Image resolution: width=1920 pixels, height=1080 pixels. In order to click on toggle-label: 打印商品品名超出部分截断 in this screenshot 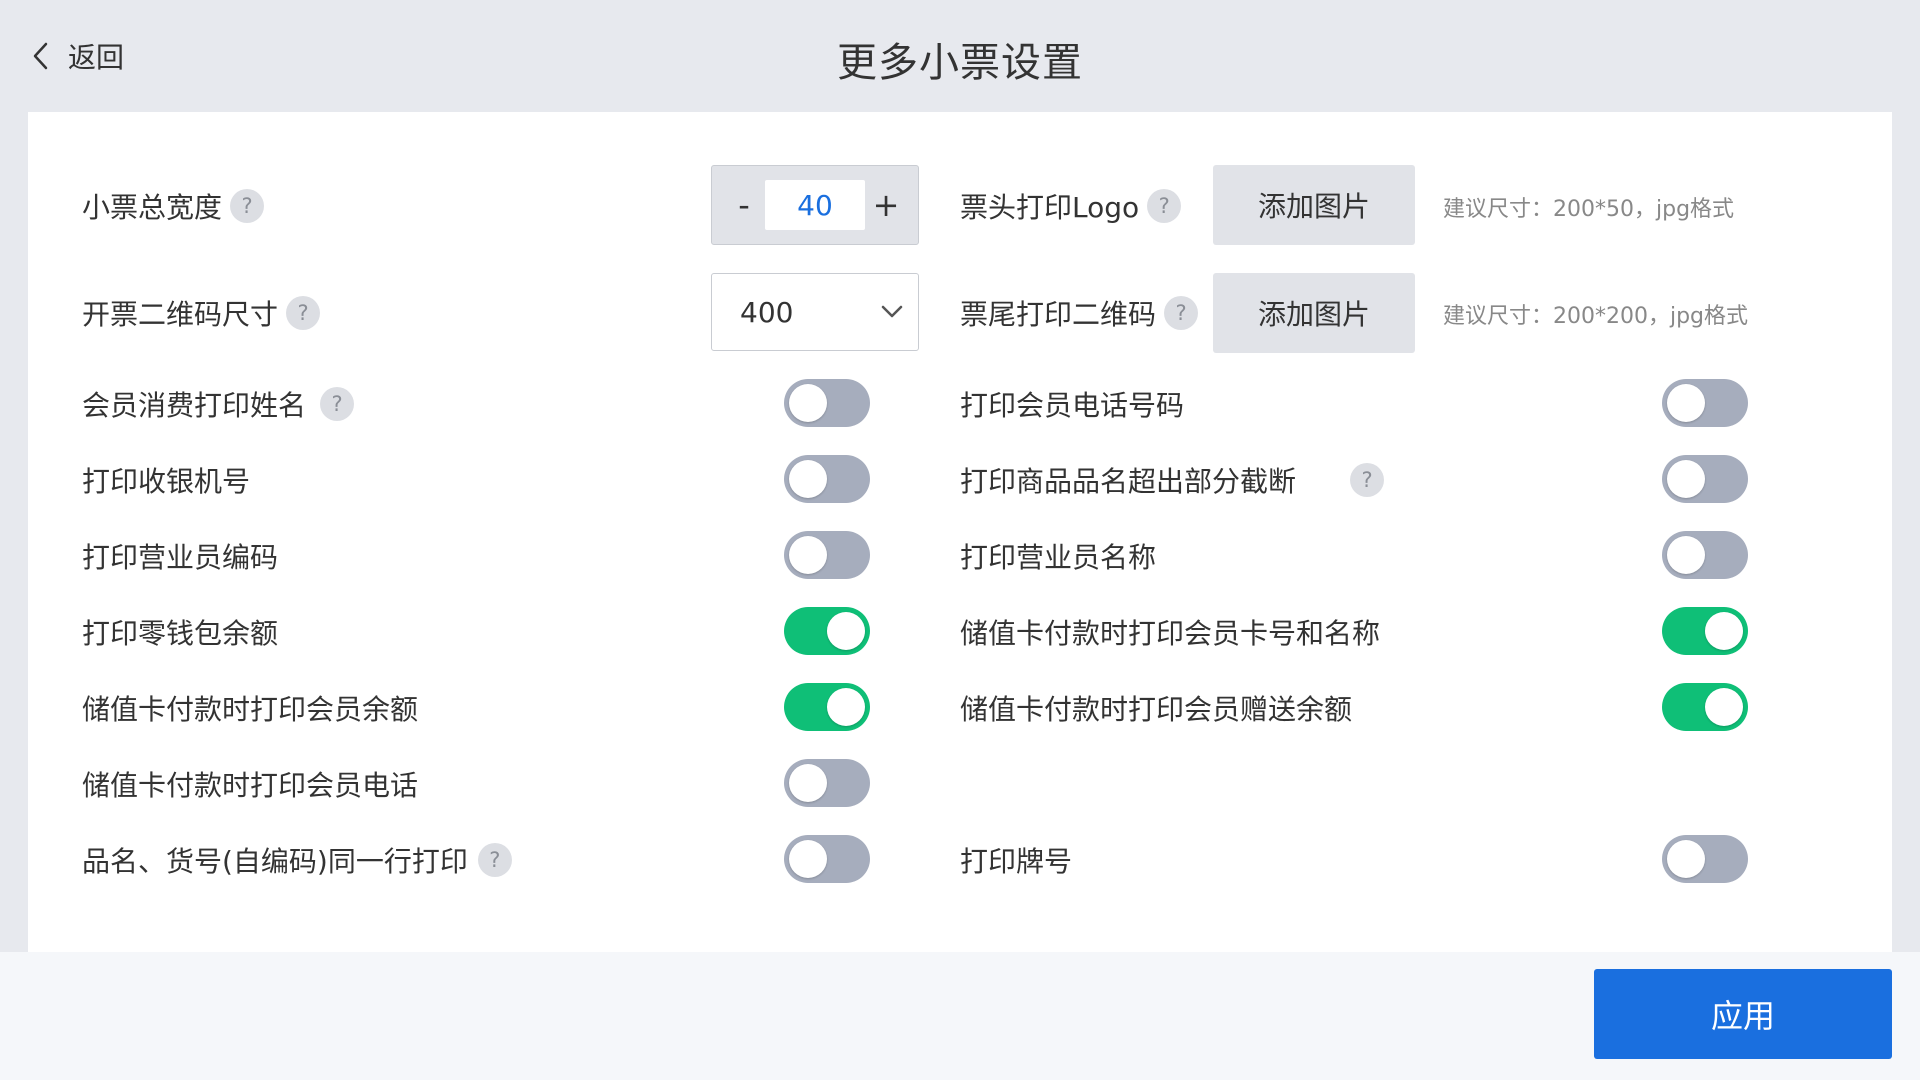, I will do `click(1128, 481)`.